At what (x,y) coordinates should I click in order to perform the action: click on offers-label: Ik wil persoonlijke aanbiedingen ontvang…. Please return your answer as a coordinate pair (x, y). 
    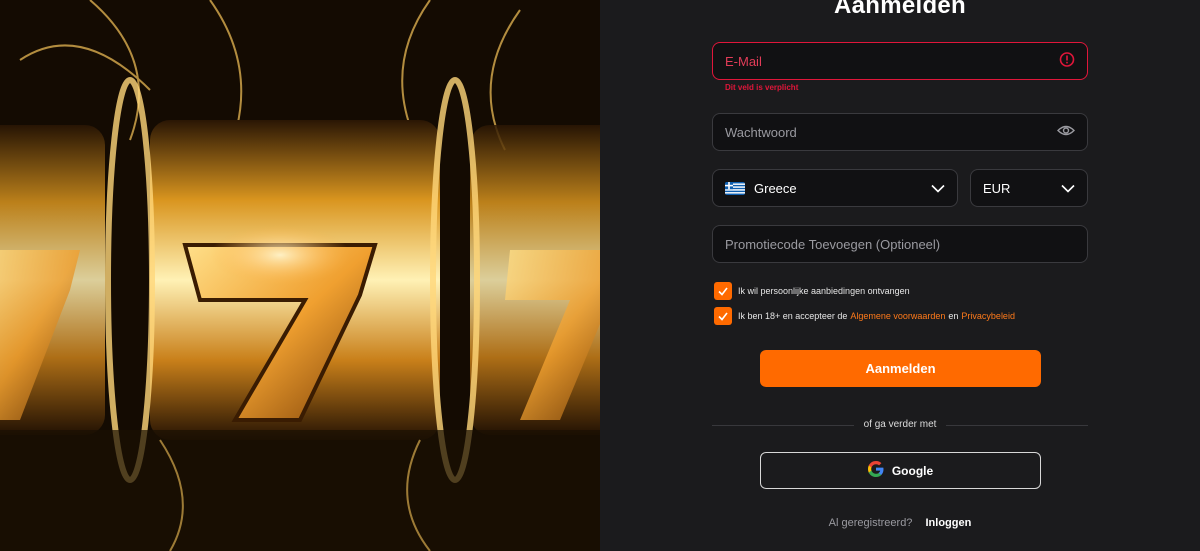
    Looking at the image, I should click on (824, 291).